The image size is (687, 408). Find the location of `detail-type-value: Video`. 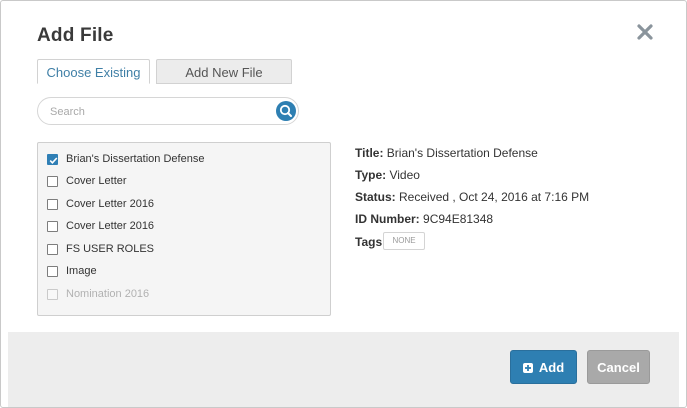

detail-type-value: Video is located at coordinates (404, 175).